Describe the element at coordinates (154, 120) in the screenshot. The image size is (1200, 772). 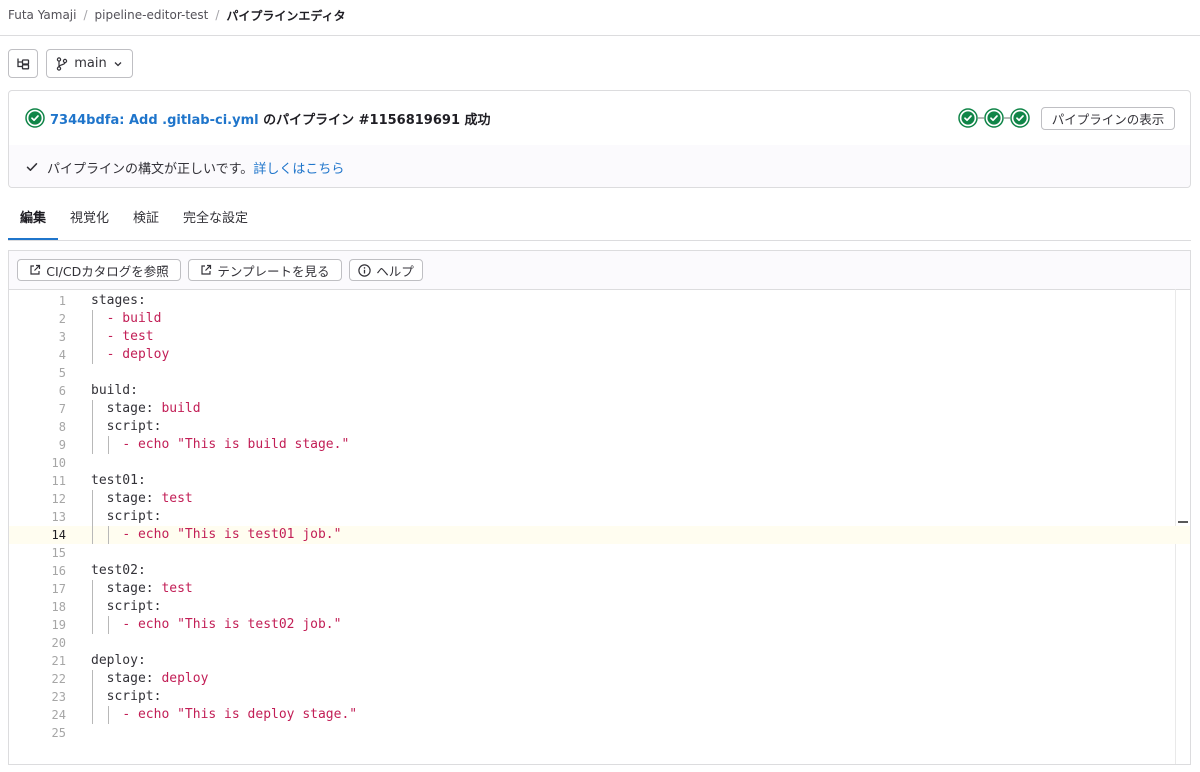
I see `commit-link: 7344bdfa: Add .gitlab-ci.yml` at that location.